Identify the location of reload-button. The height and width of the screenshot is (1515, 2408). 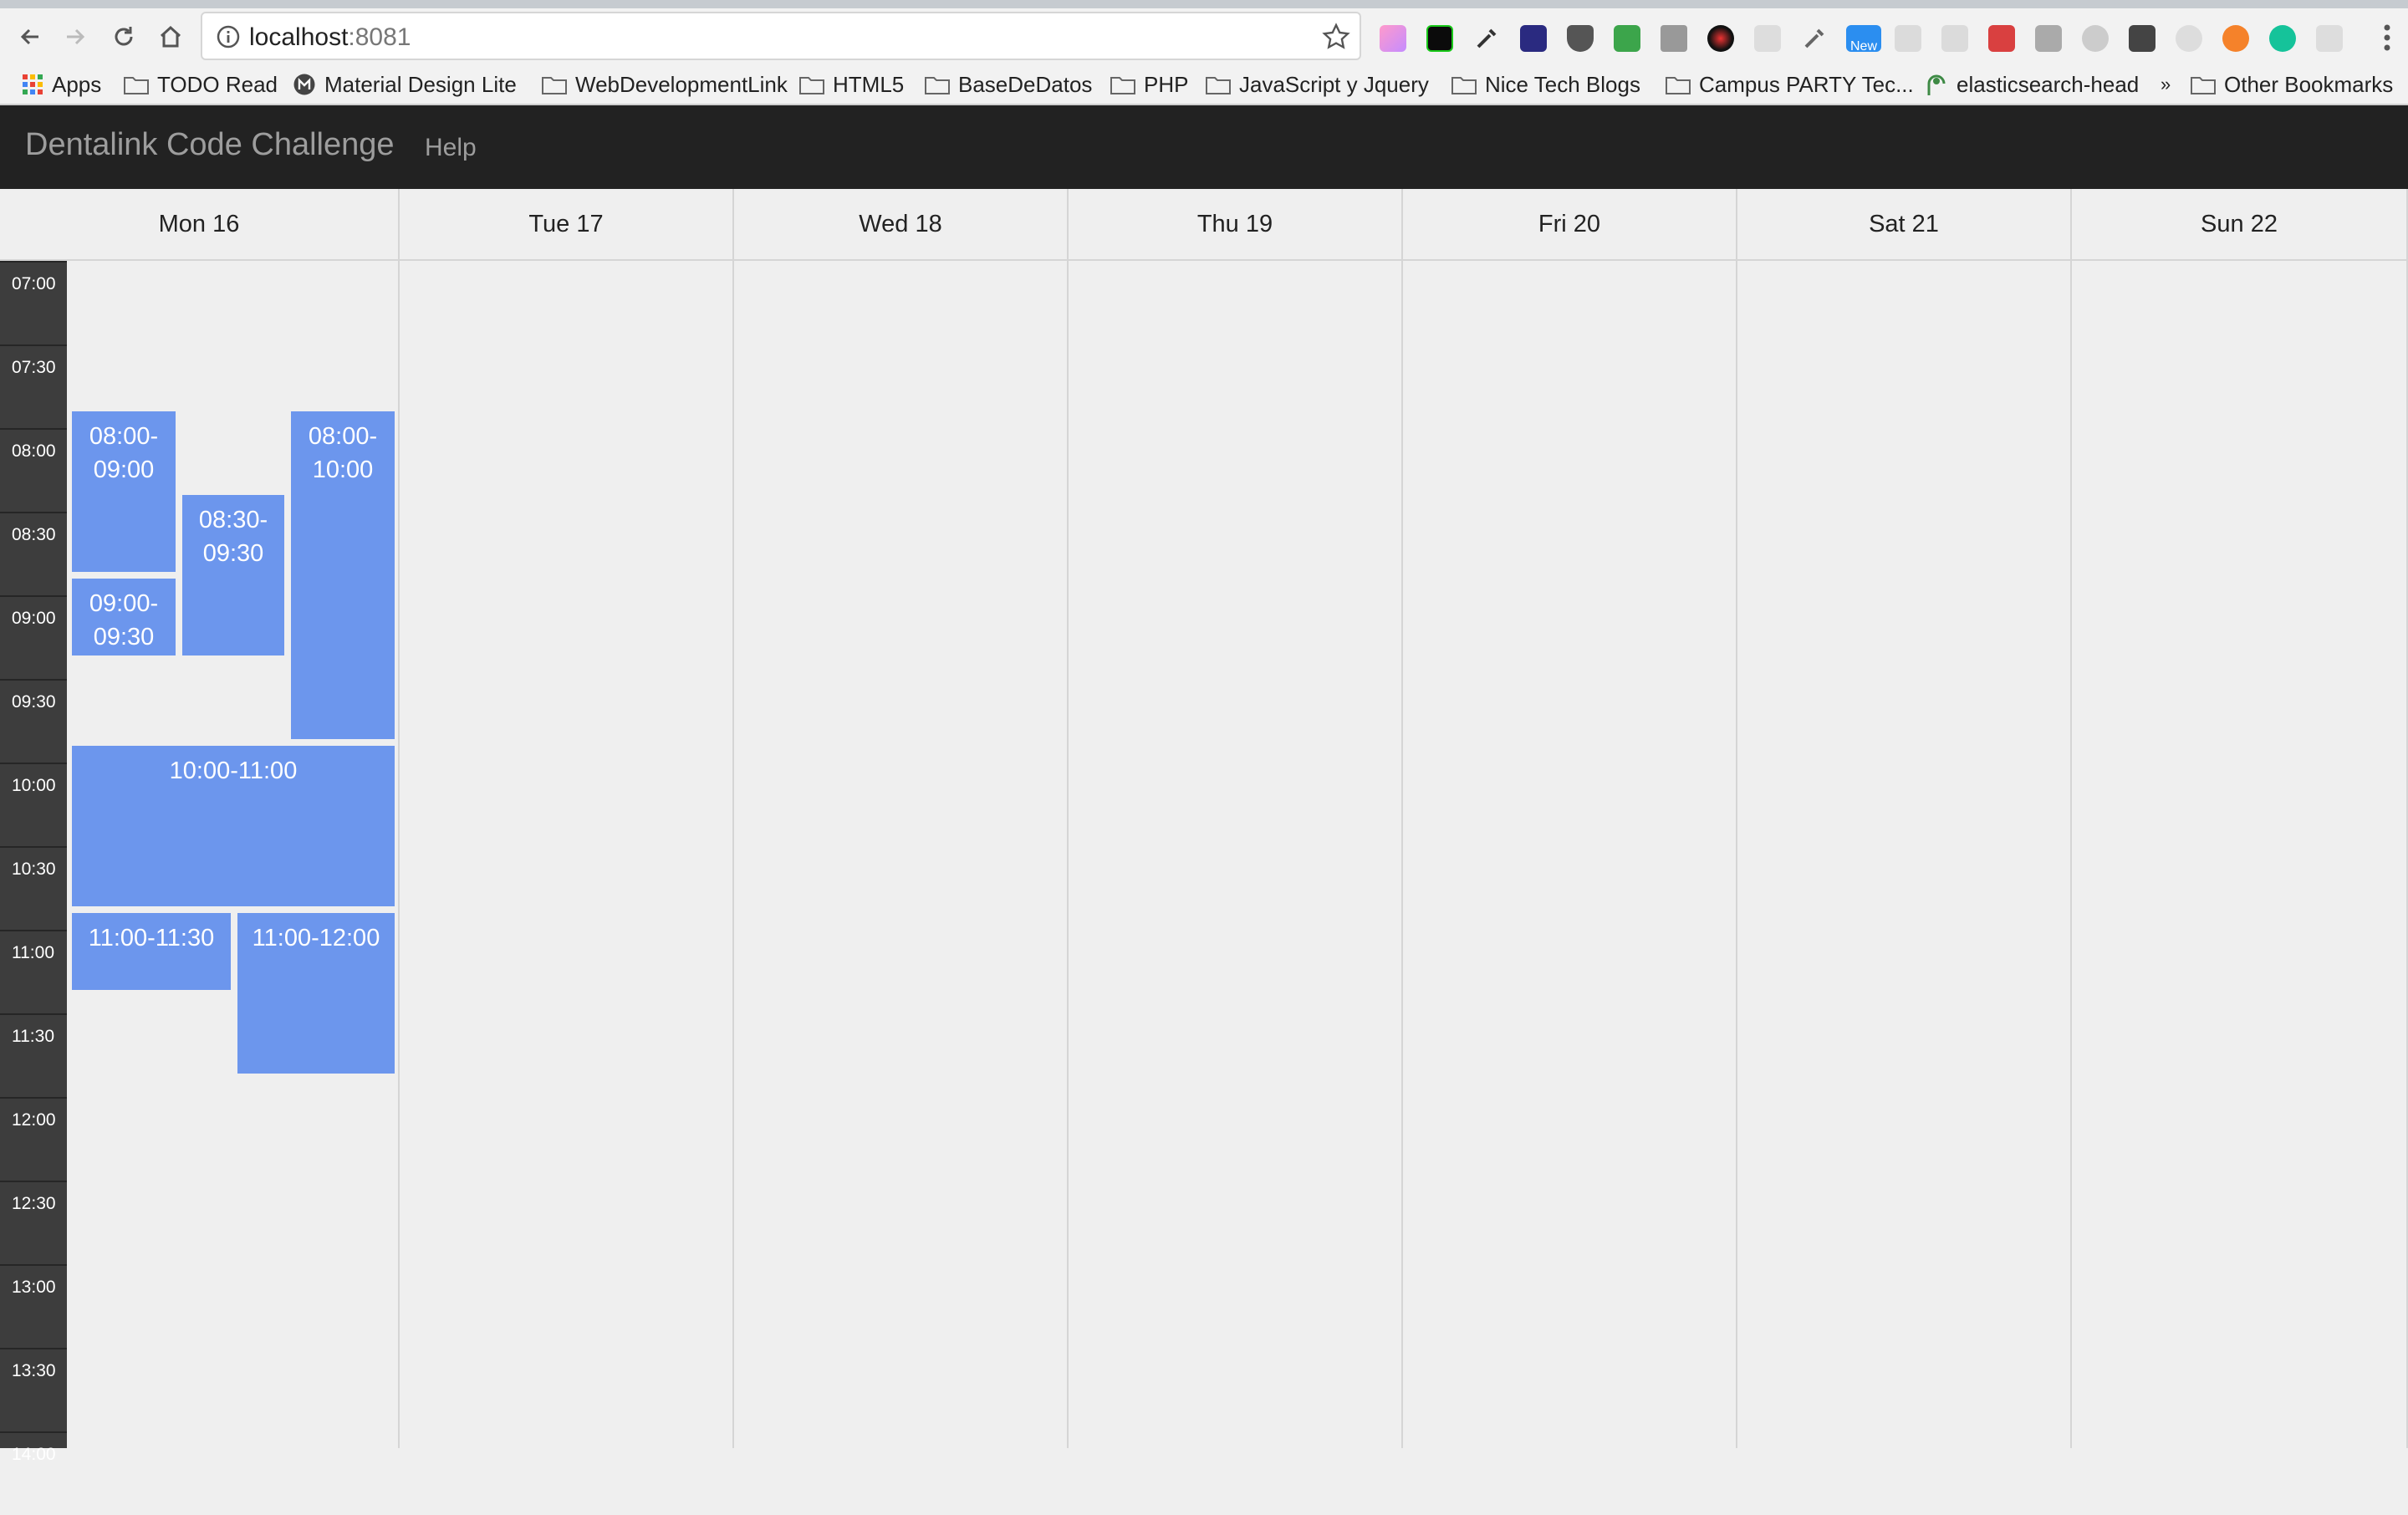
(124, 36).